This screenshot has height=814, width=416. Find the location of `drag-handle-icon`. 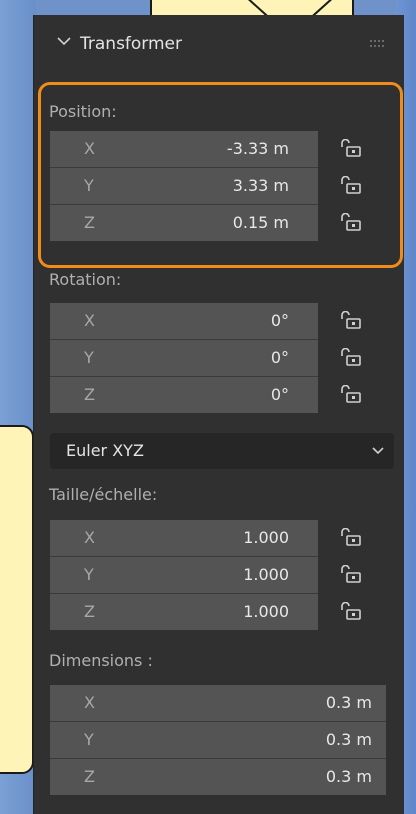

drag-handle-icon is located at coordinates (378, 44).